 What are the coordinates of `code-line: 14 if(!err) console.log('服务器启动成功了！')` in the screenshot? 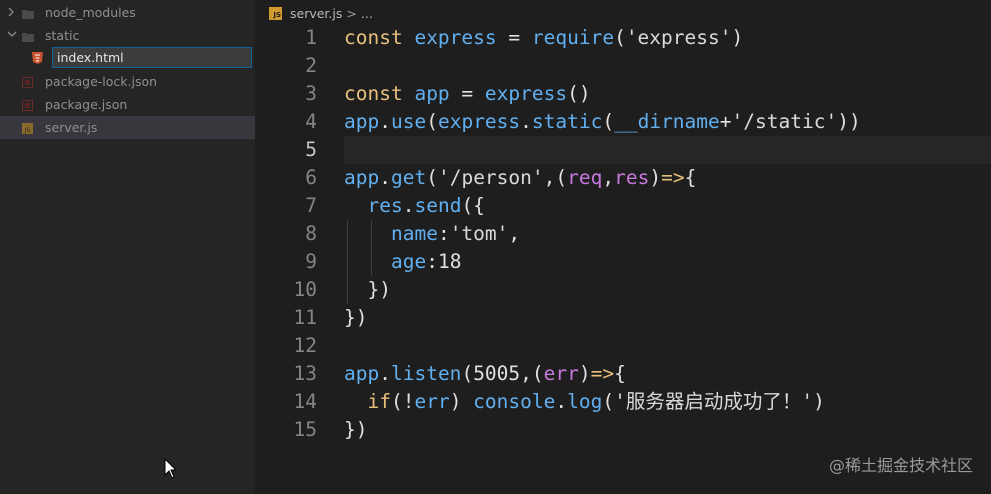 It's located at (623, 402).